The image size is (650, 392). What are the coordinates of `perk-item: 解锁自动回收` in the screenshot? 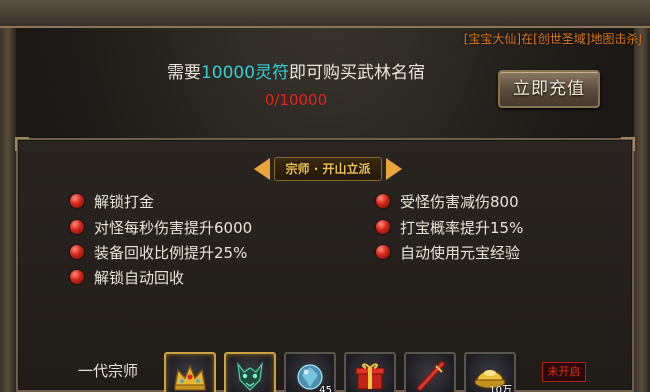 It's located at (127, 277).